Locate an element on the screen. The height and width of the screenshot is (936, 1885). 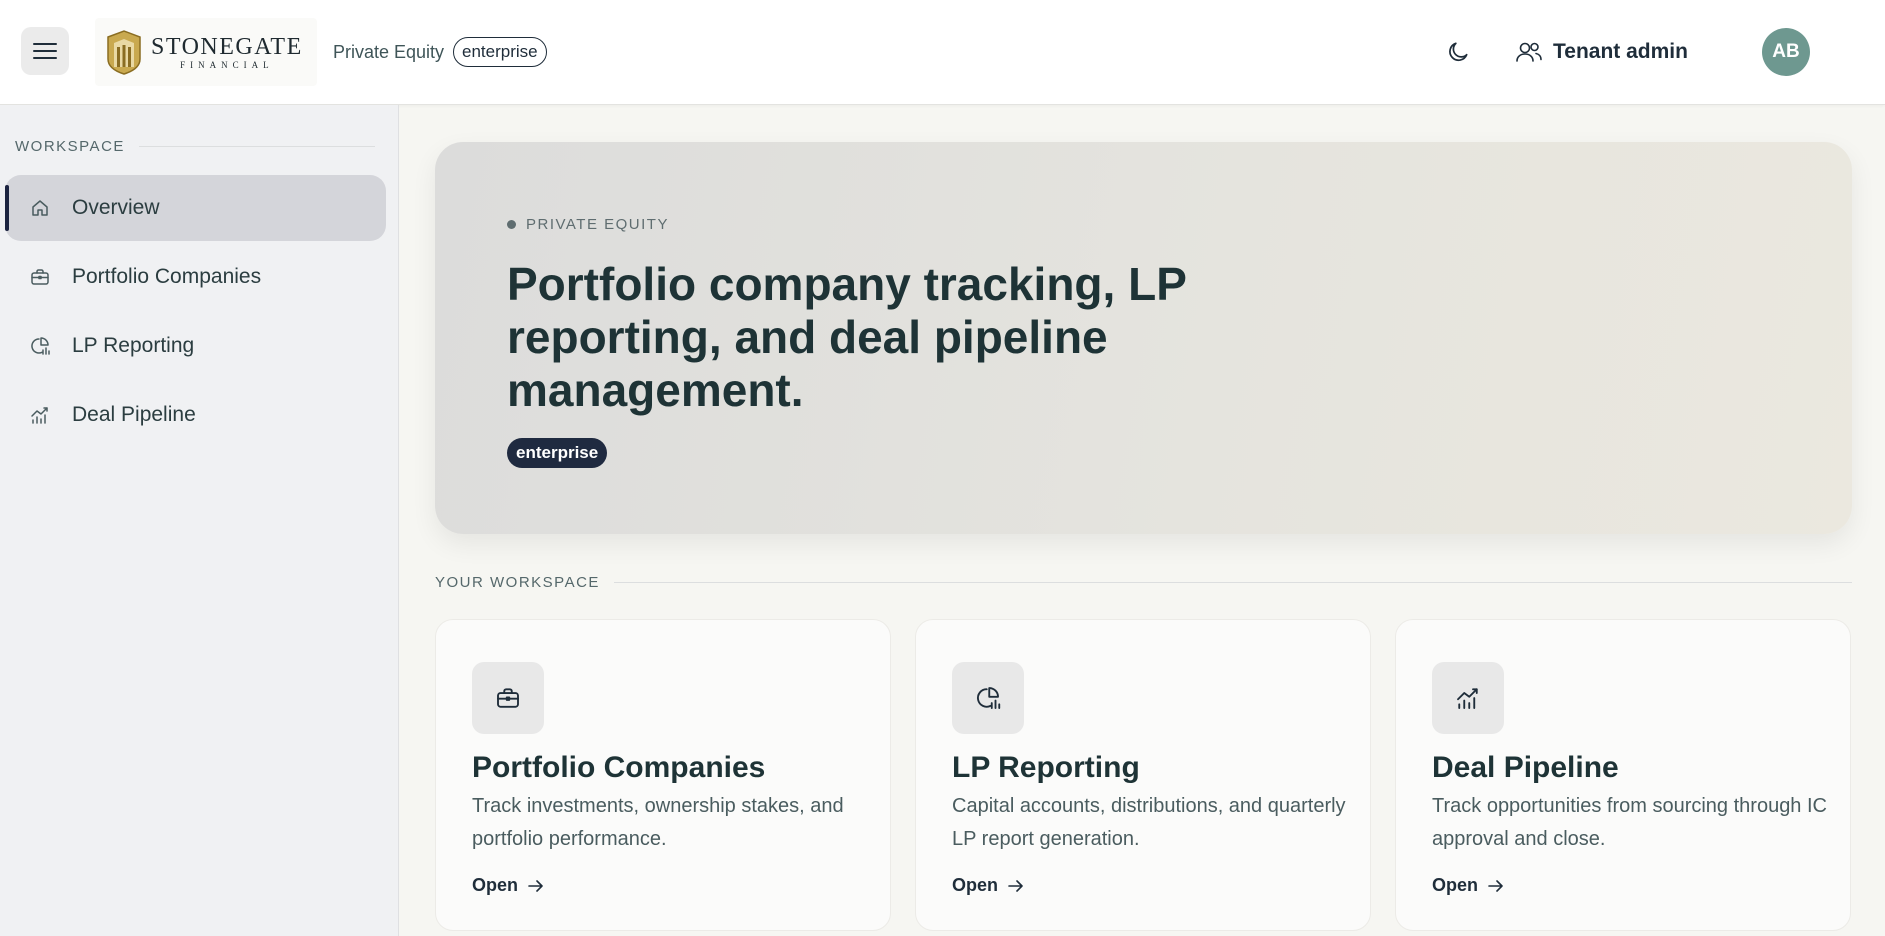
menu-toggle-button is located at coordinates (45, 51).